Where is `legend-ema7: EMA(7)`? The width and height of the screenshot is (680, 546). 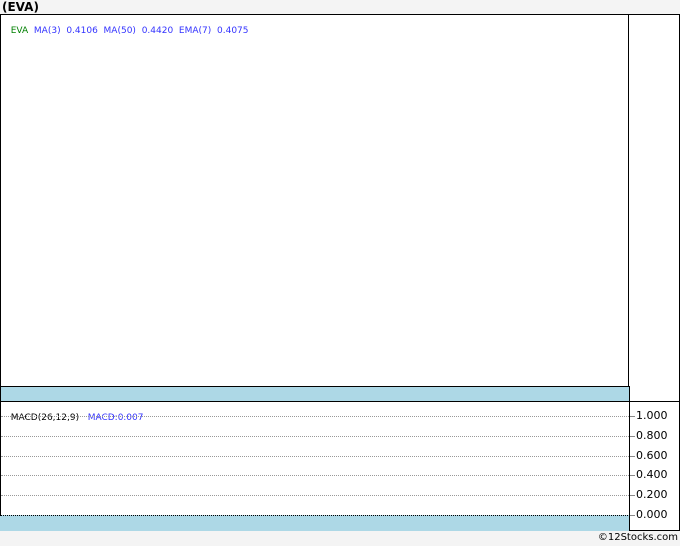
legend-ema7: EMA(7) is located at coordinates (195, 31).